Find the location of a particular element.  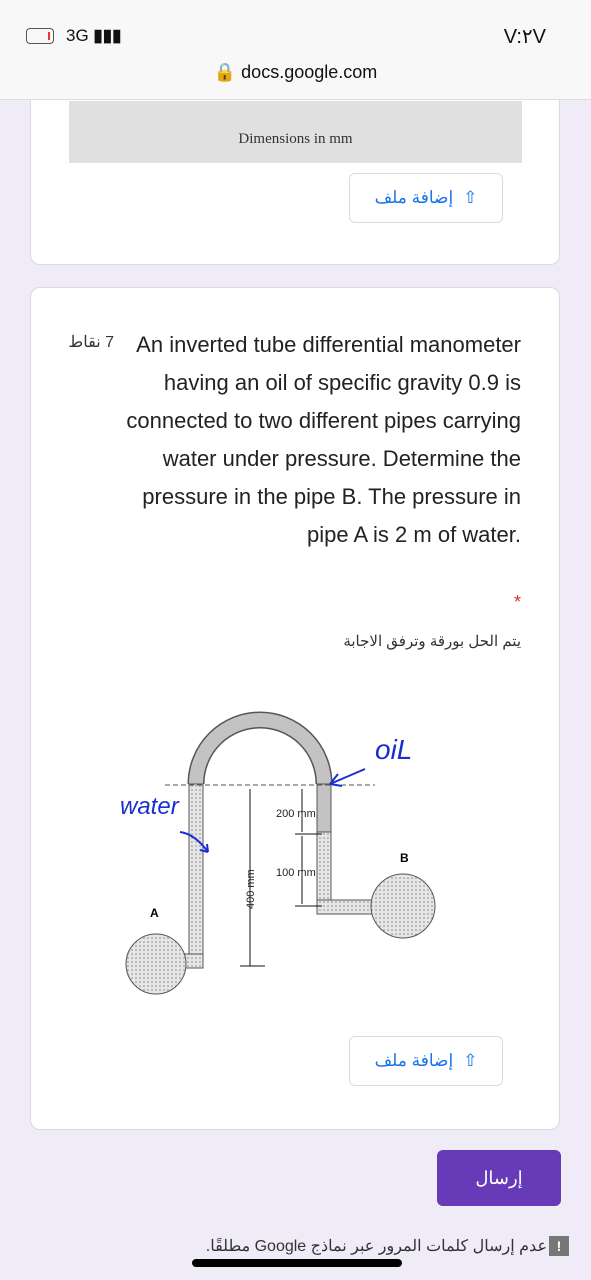

question-image: Dimensions in mm is located at coordinates (295, 132).